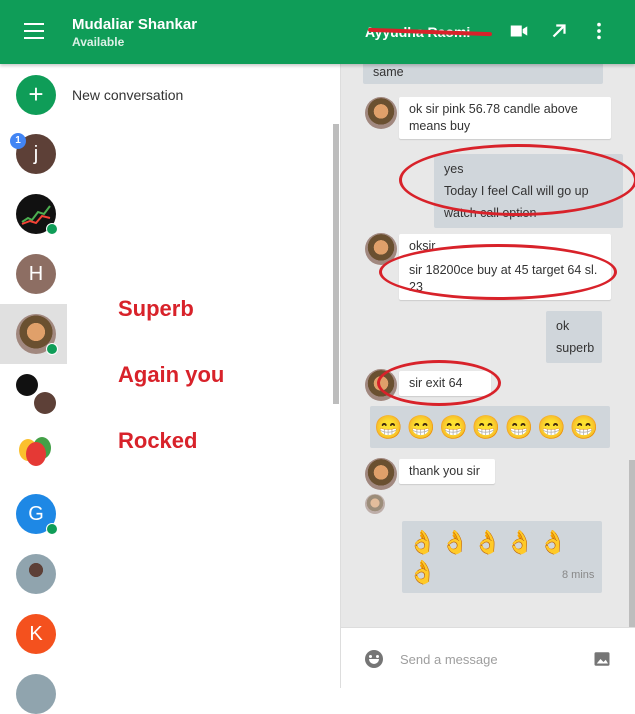  Describe the element at coordinates (135, 24) in the screenshot. I see `user-name: Mudaliar Shankar` at that location.